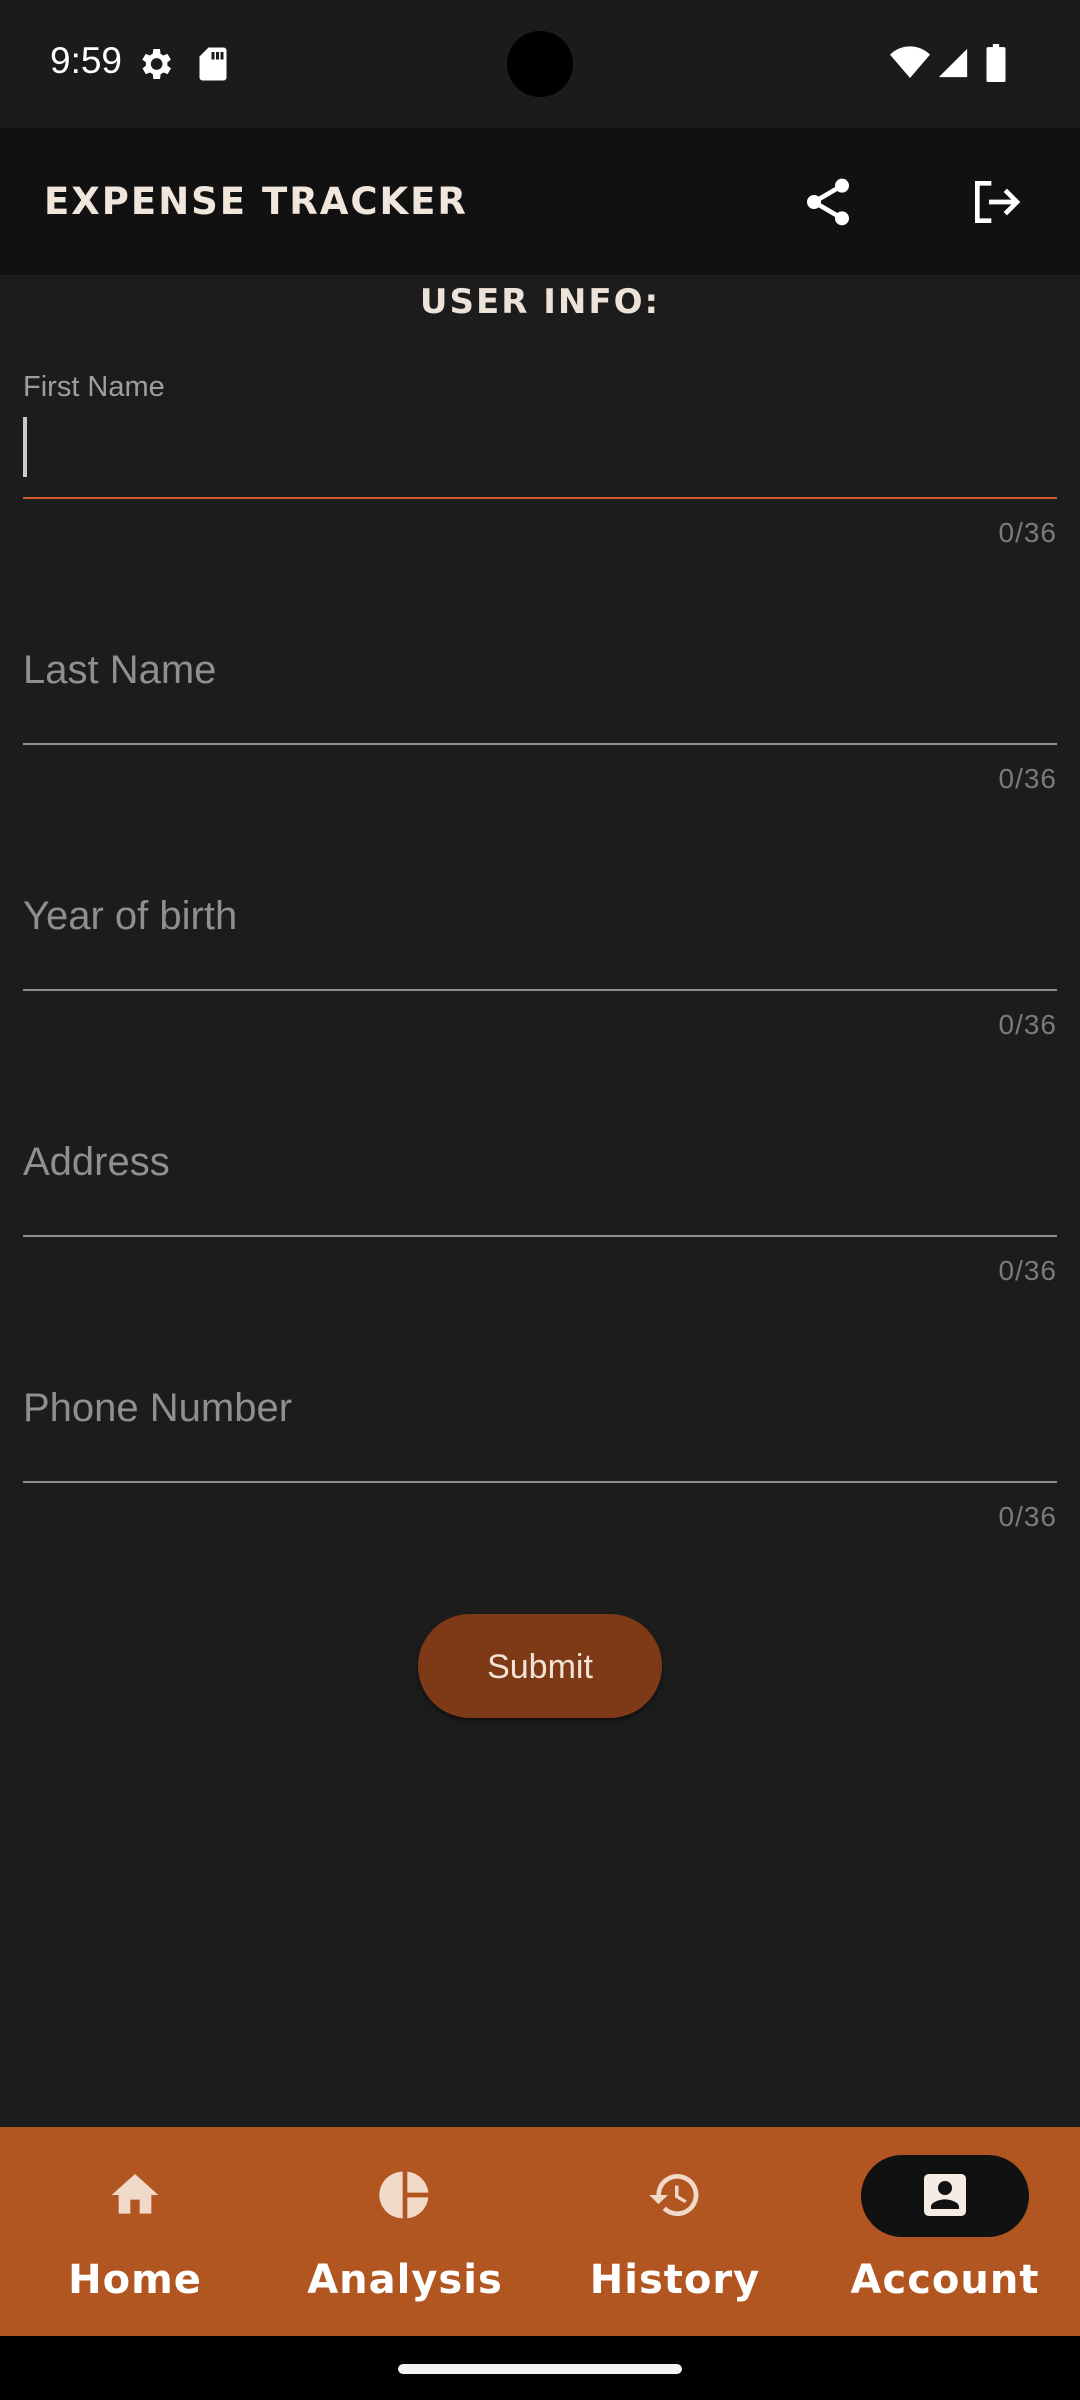  I want to click on nav-item-account: Account, so click(945, 2231).